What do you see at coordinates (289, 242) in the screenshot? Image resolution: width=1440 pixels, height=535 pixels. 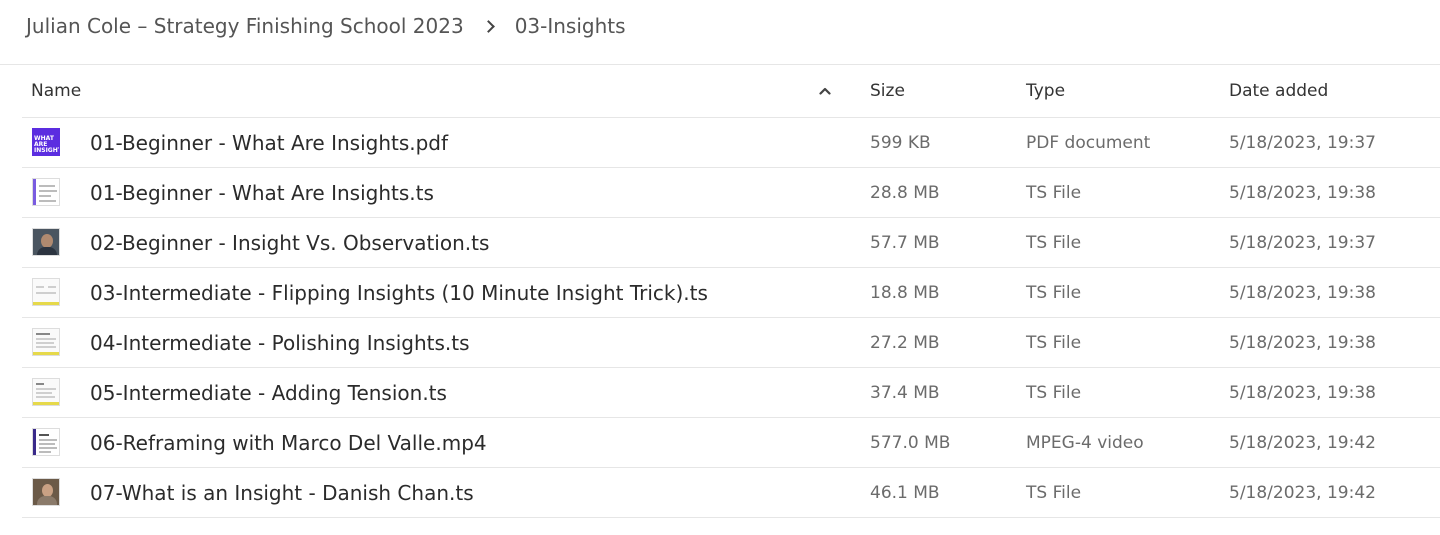 I see `file-name: 02-Beginner - Insight Vs. Observation.ts` at bounding box center [289, 242].